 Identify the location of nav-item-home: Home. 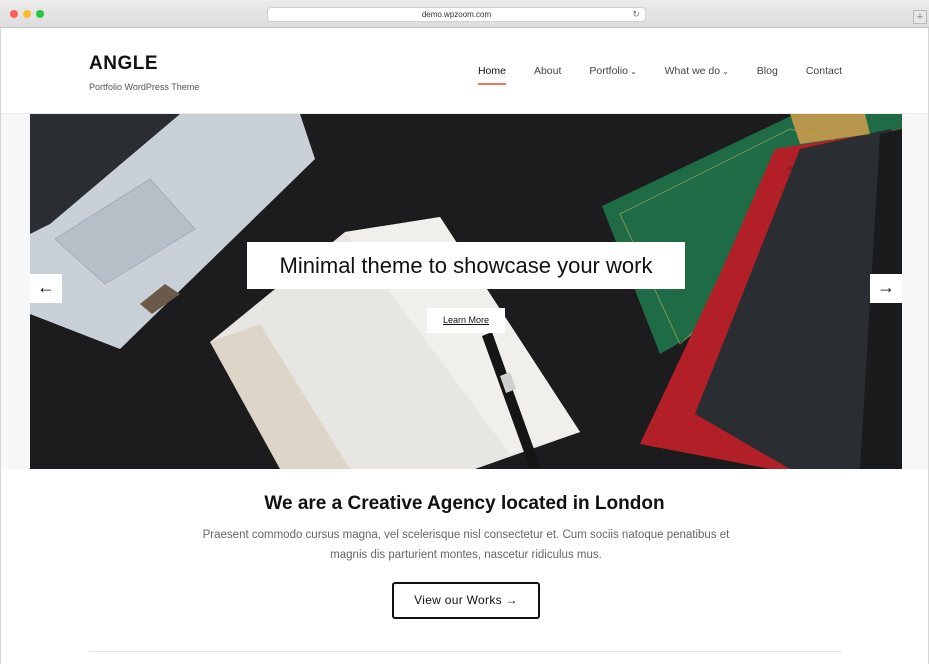
(491, 75).